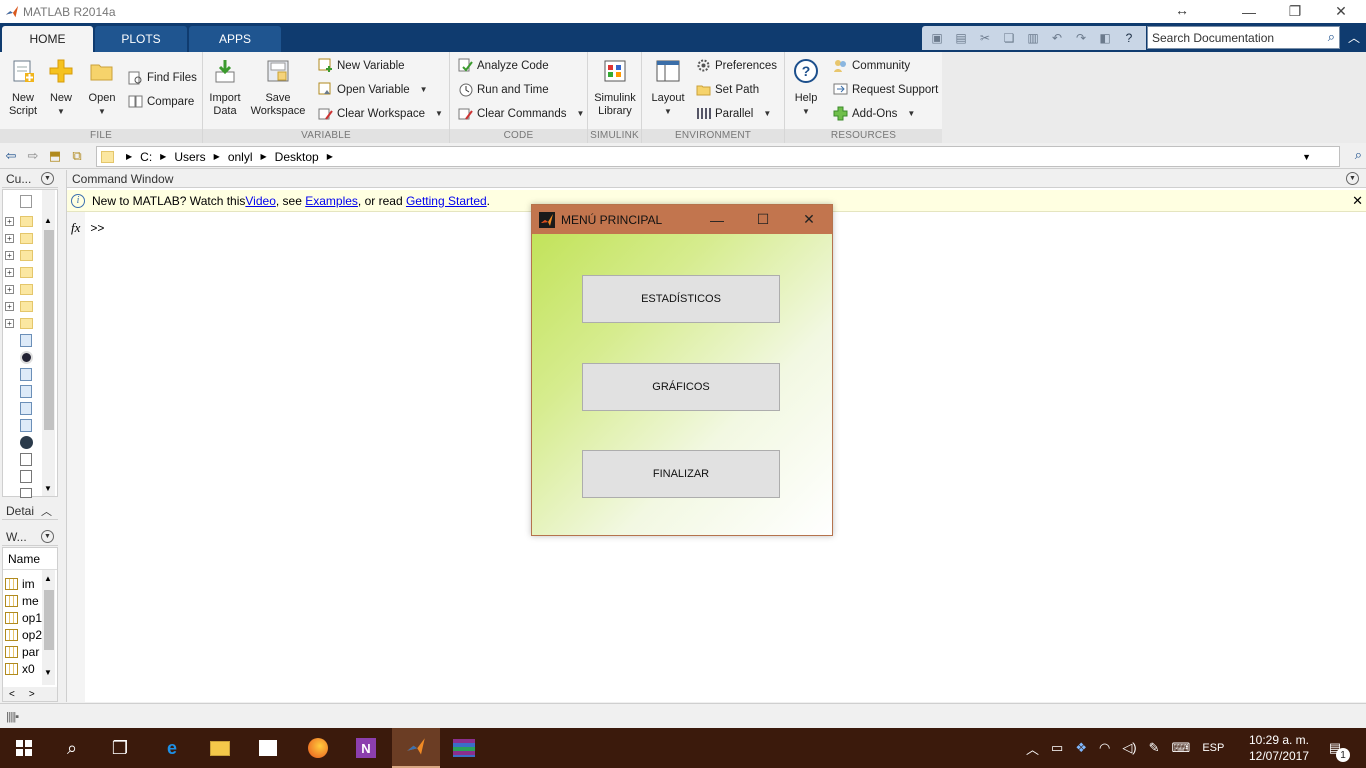 The image size is (1366, 768). What do you see at coordinates (75, 228) in the screenshot?
I see `function-browser-icon: fx` at bounding box center [75, 228].